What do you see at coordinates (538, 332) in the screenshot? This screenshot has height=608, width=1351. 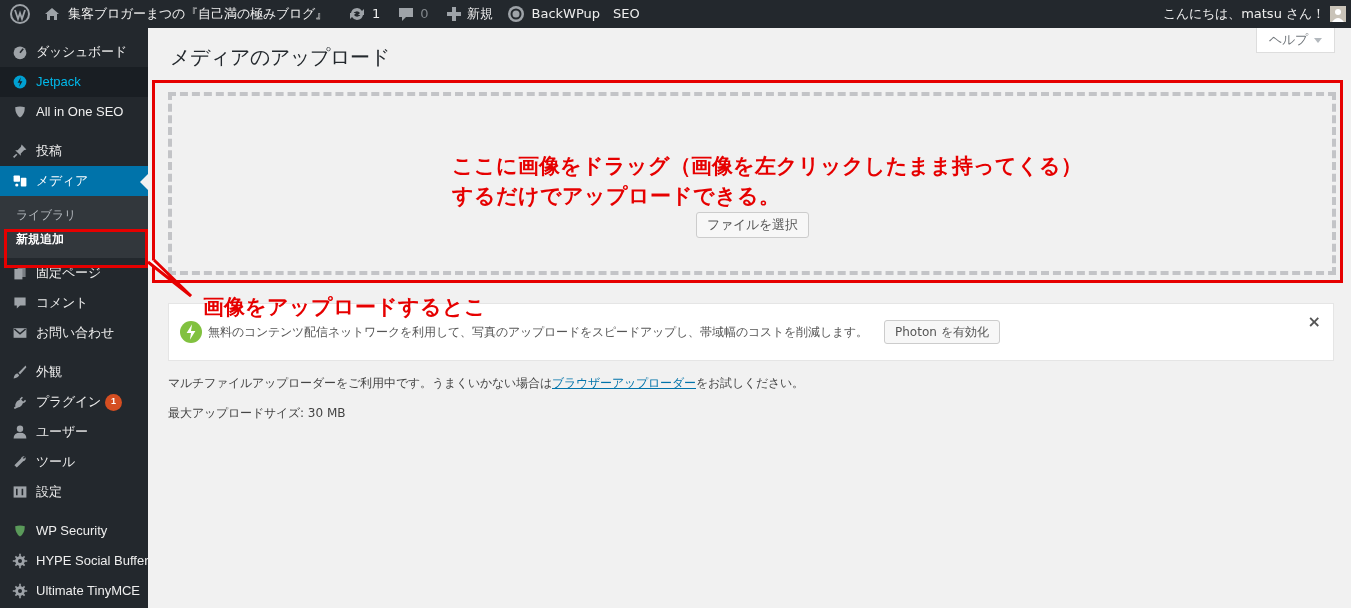 I see `notice-message: 無料のコンテンツ配信ネットワークを利用して、写真のアップロードをスピードアップし、帯域幅のコストを削減します。` at bounding box center [538, 332].